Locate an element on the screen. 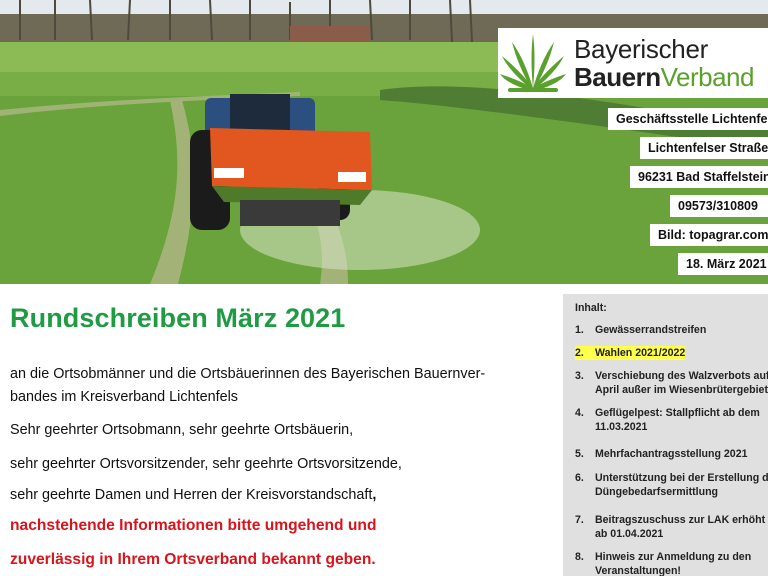 This screenshot has width=768, height=576. address-office: Geschäftsstelle Lichtenfels is located at coordinates (688, 119).